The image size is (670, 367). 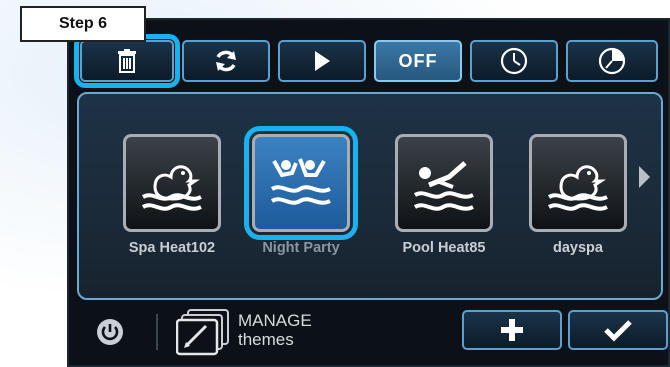 I want to click on manage-line2: themes, so click(x=266, y=339).